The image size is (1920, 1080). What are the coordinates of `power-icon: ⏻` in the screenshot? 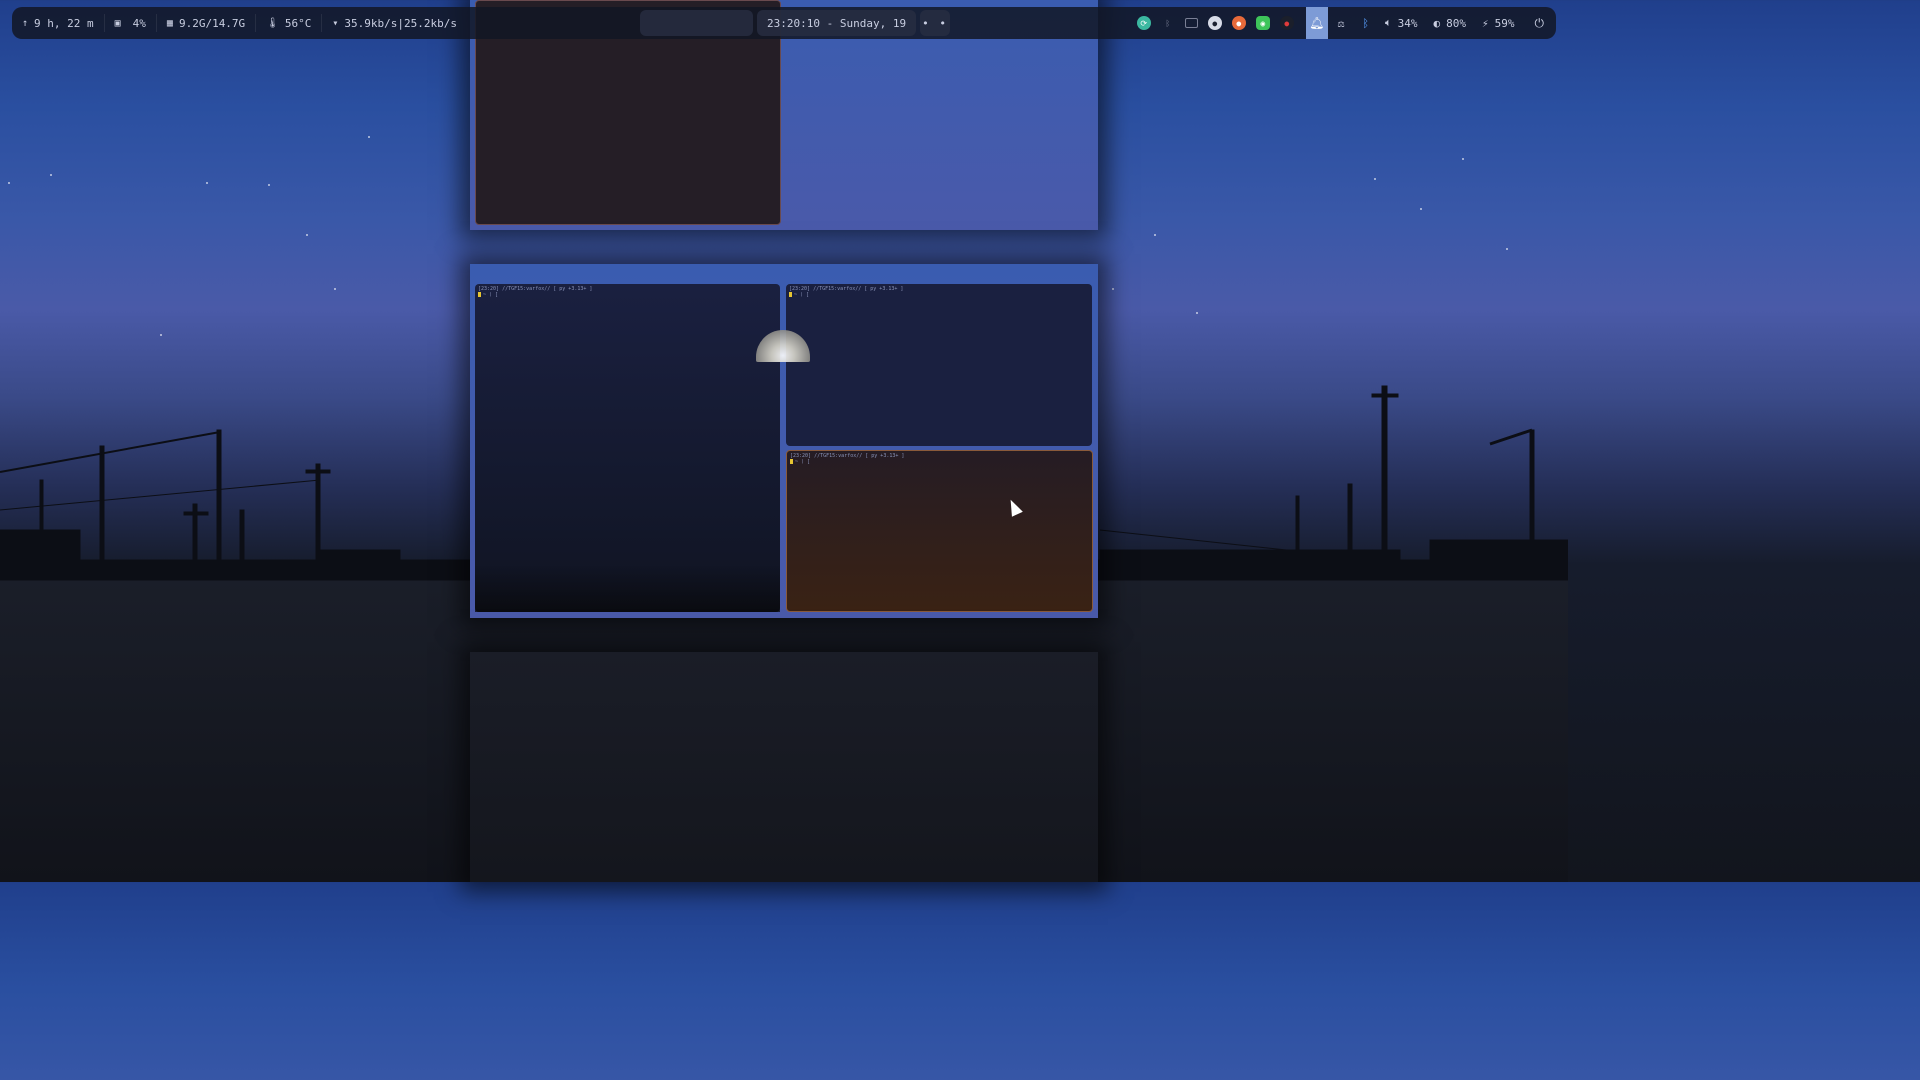 It's located at (1540, 23).